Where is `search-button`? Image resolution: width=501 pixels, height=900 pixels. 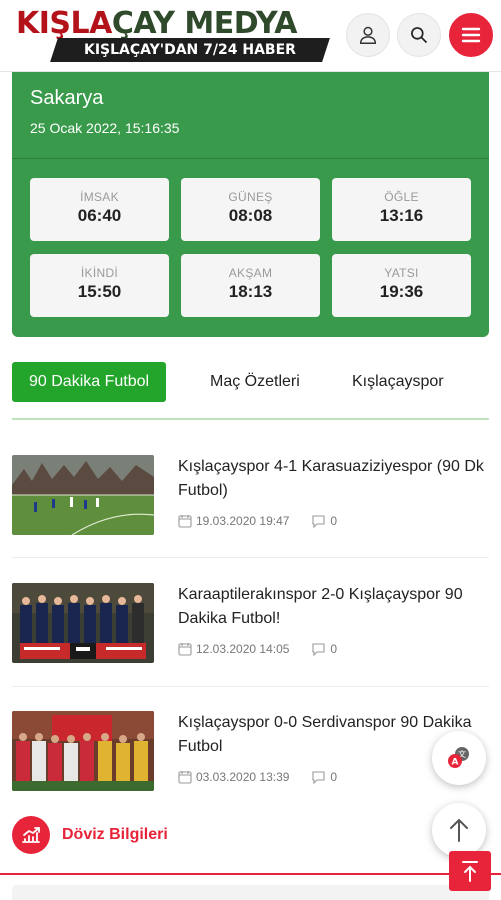 search-button is located at coordinates (419, 35).